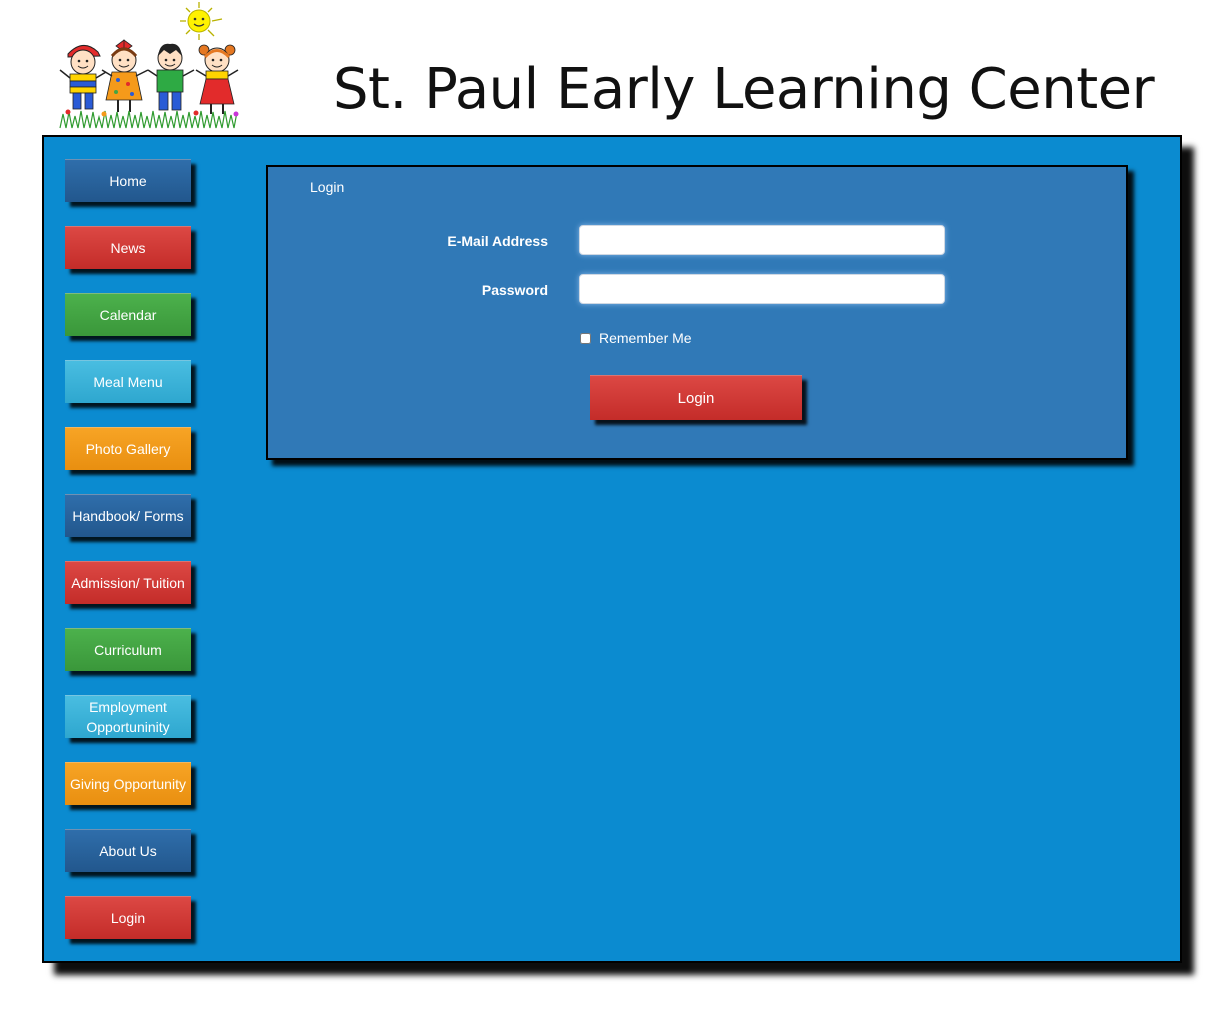 The width and height of the screenshot is (1231, 1020). I want to click on nav-photo-gallery-button: Photo Gallery, so click(128, 448).